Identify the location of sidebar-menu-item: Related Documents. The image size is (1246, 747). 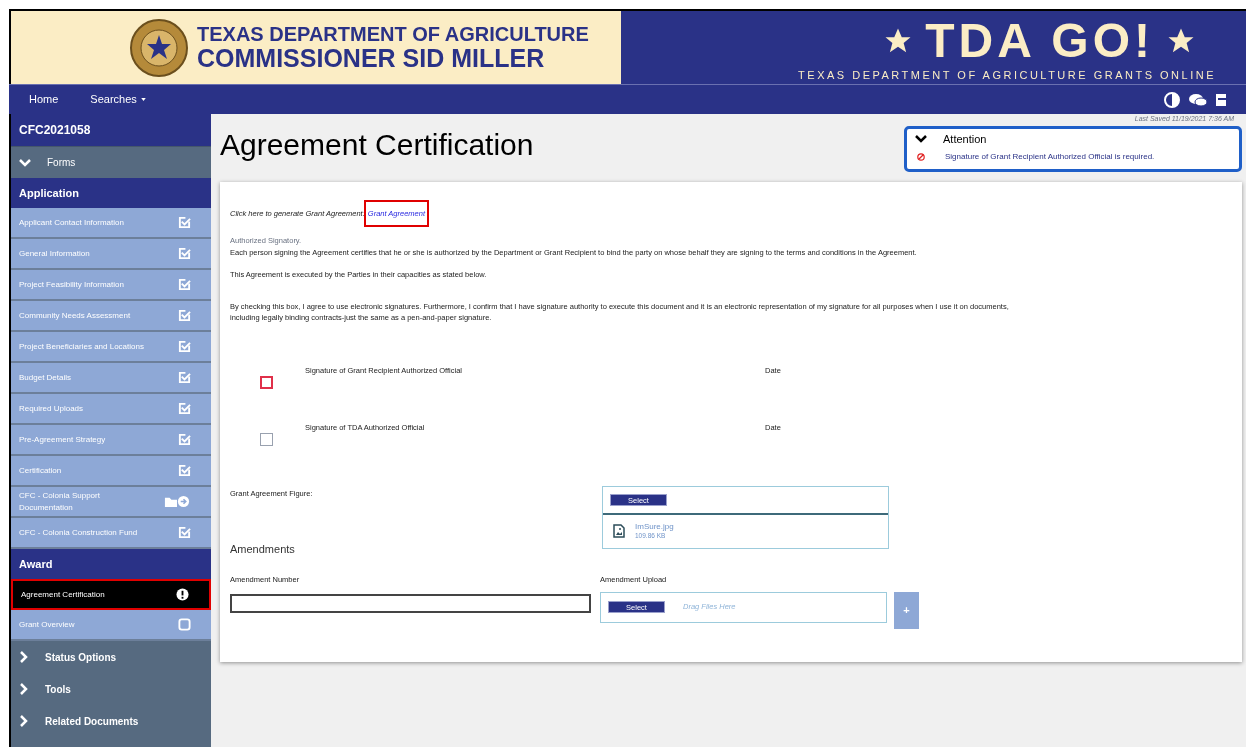
(111, 721).